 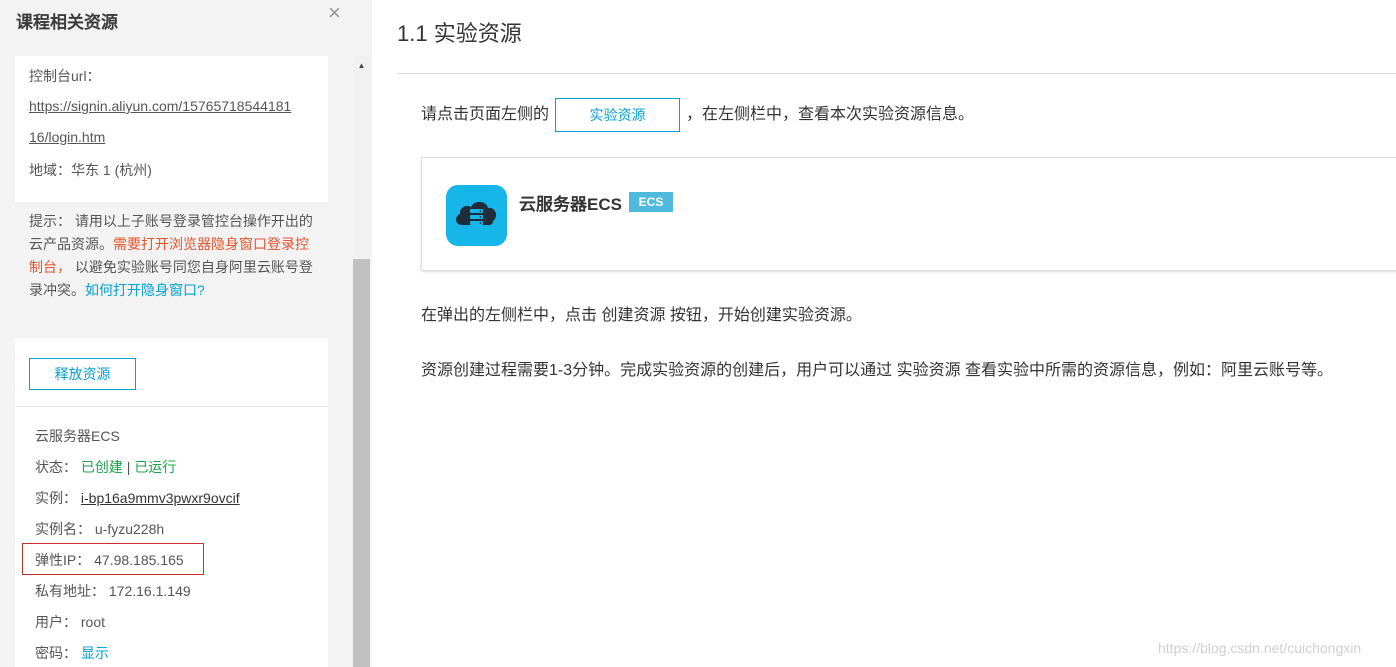 I want to click on scroll-up-arrow-icon: ▲, so click(x=361, y=66).